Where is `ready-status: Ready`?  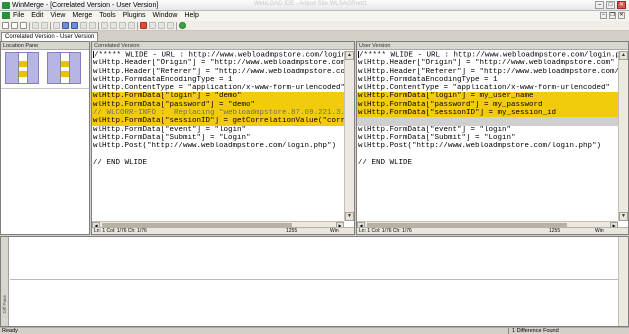
ready-status: Ready is located at coordinates (10, 331).